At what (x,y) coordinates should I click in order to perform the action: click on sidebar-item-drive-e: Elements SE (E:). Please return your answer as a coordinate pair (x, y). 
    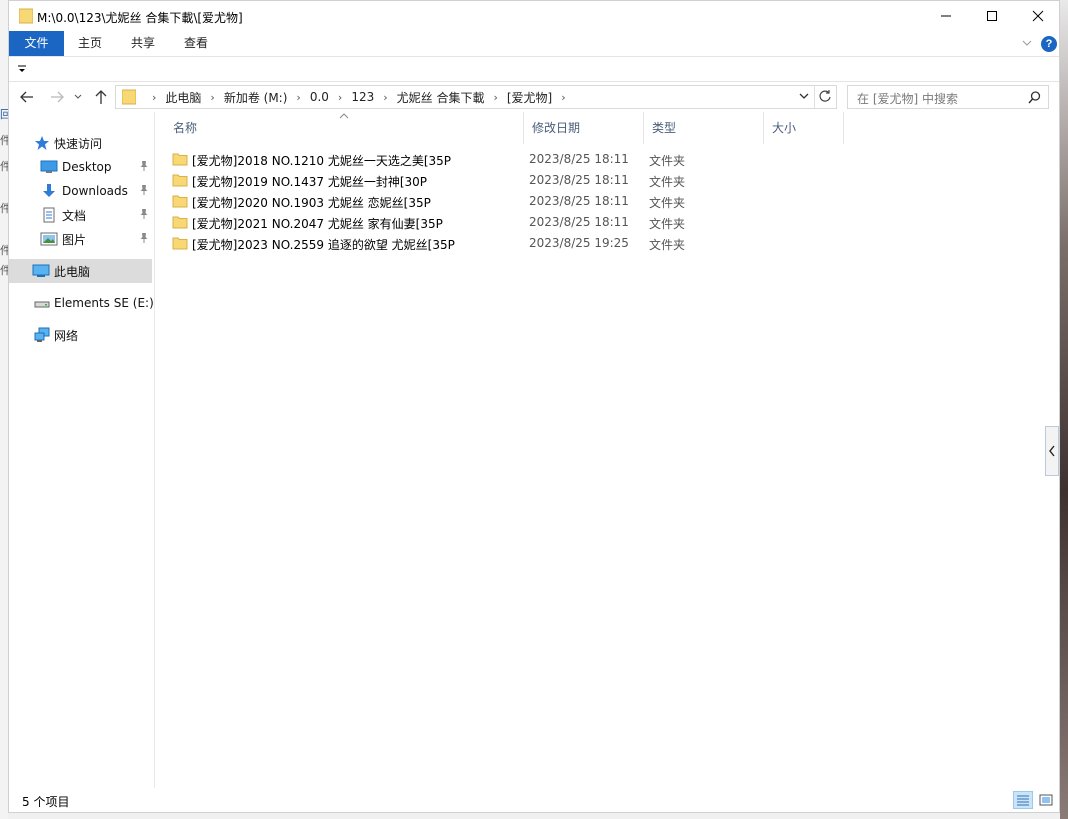
    Looking at the image, I should click on (94, 303).